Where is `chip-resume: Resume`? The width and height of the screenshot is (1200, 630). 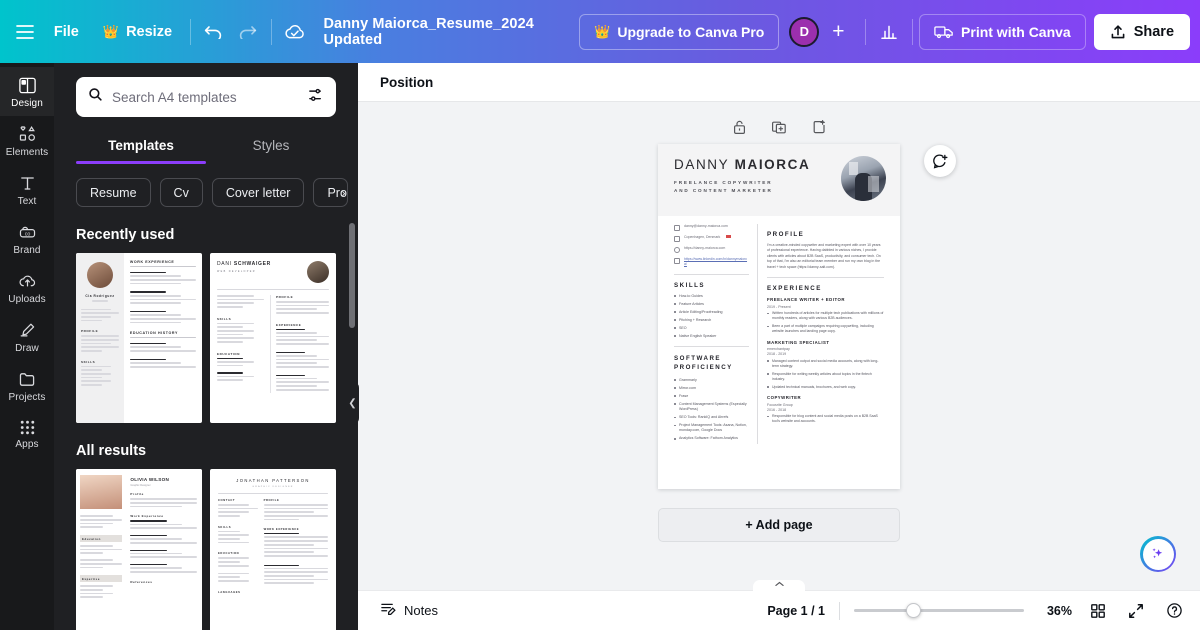
chip-resume: Resume is located at coordinates (113, 193).